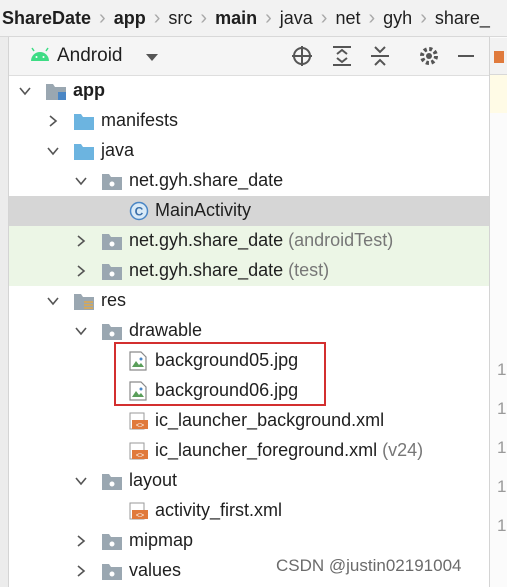 The height and width of the screenshot is (587, 507). Describe the element at coordinates (466, 56) in the screenshot. I see `minimize-icon` at that location.